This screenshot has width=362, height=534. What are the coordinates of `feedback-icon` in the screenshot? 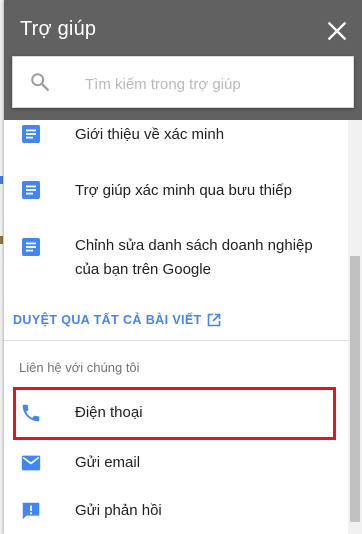 It's located at (31, 511).